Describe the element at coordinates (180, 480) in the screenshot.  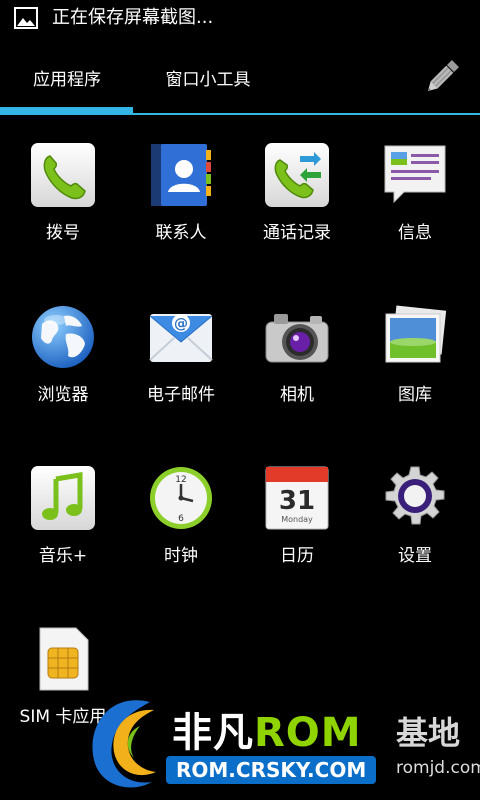
I see `svg-text: 12` at that location.